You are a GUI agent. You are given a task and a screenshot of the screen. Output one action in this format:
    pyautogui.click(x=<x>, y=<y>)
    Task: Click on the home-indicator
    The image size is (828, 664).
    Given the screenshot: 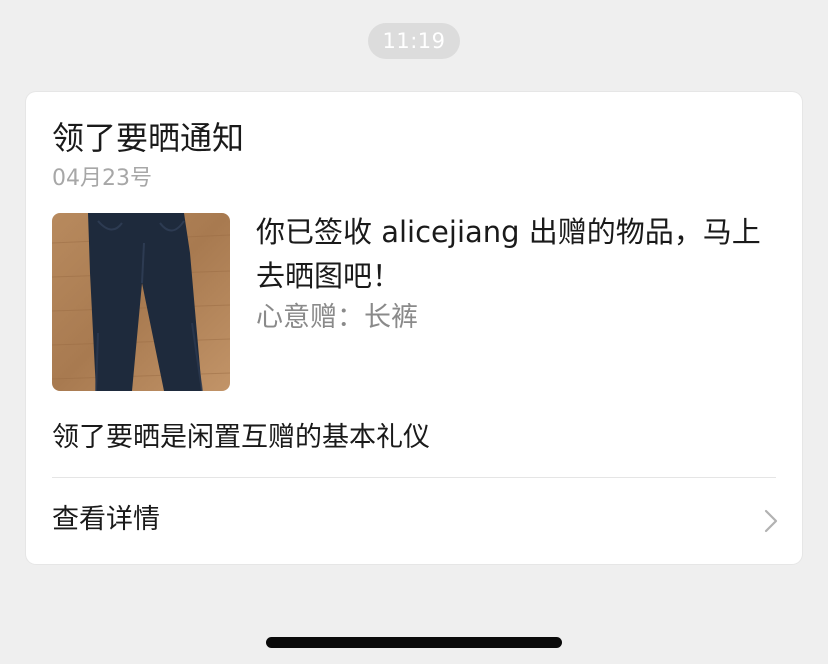 What is the action you would take?
    pyautogui.click(x=414, y=642)
    